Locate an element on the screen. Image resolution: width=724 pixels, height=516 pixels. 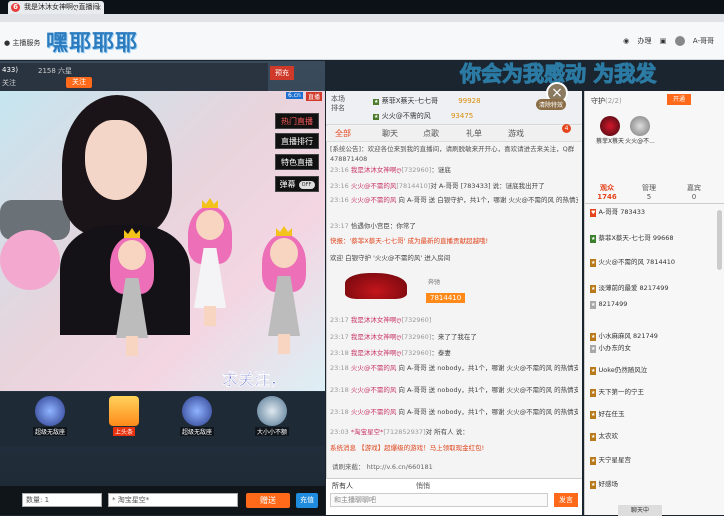
chat-message: 23:17 我是沐沐女神啊ღ[732960] is located at coordinates (381, 320).